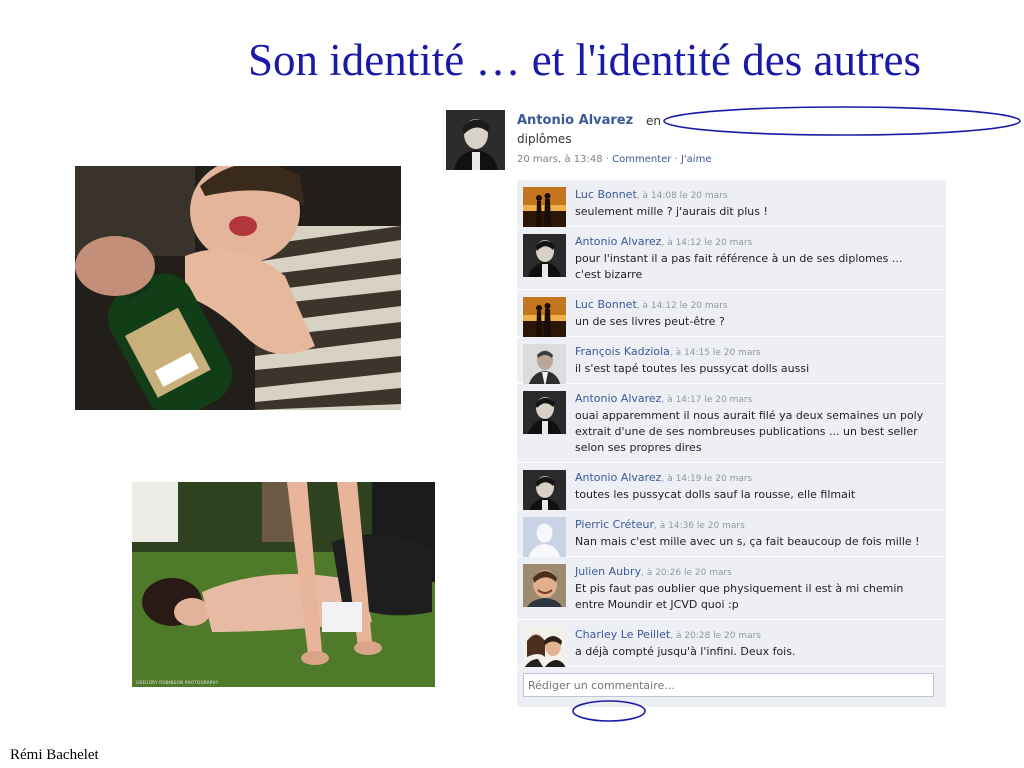 Image resolution: width=1024 pixels, height=768 pixels. Describe the element at coordinates (710, 400) in the screenshot. I see `comment-time-text: à 14:17 le 20 mars` at that location.